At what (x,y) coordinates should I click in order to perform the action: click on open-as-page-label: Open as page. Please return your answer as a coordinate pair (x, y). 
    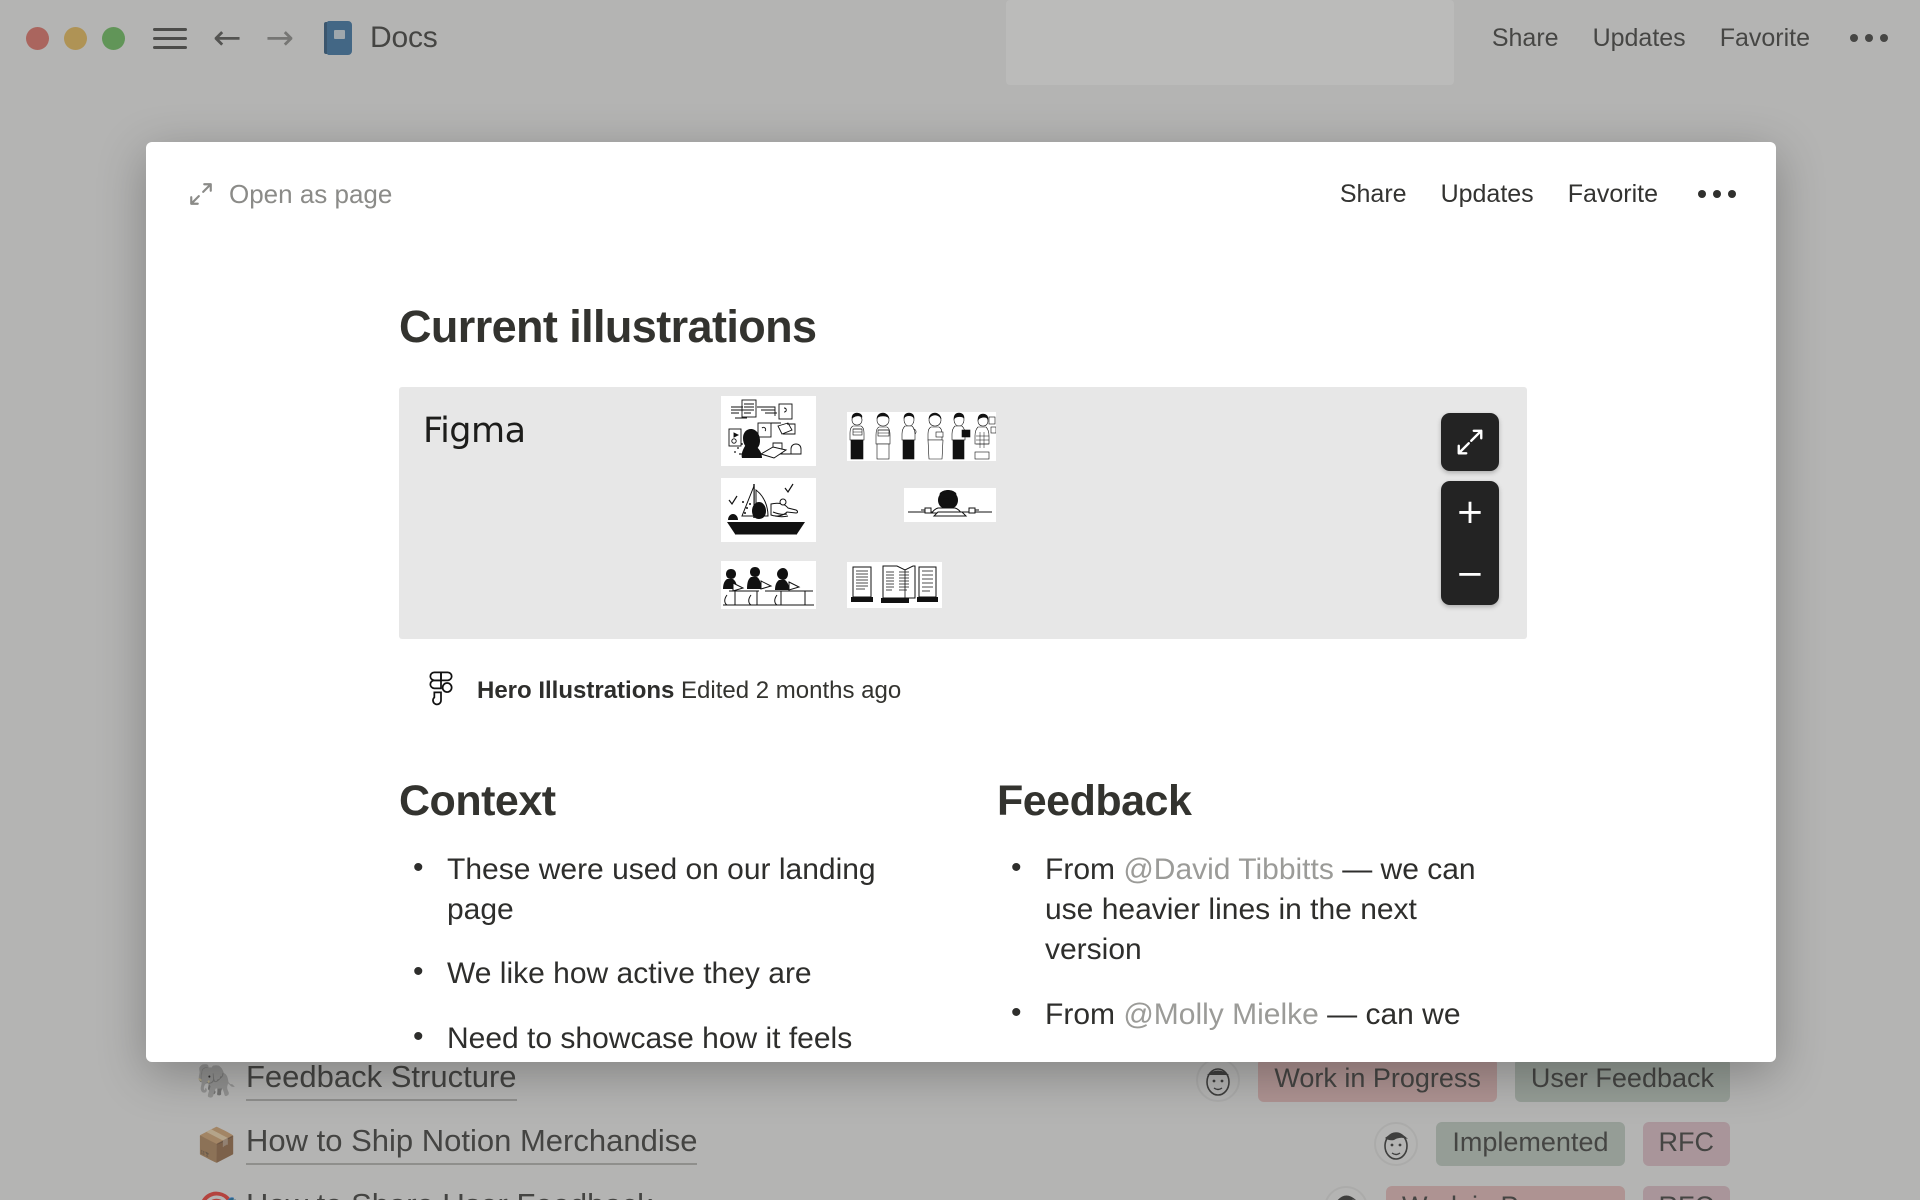
    Looking at the image, I should click on (311, 193).